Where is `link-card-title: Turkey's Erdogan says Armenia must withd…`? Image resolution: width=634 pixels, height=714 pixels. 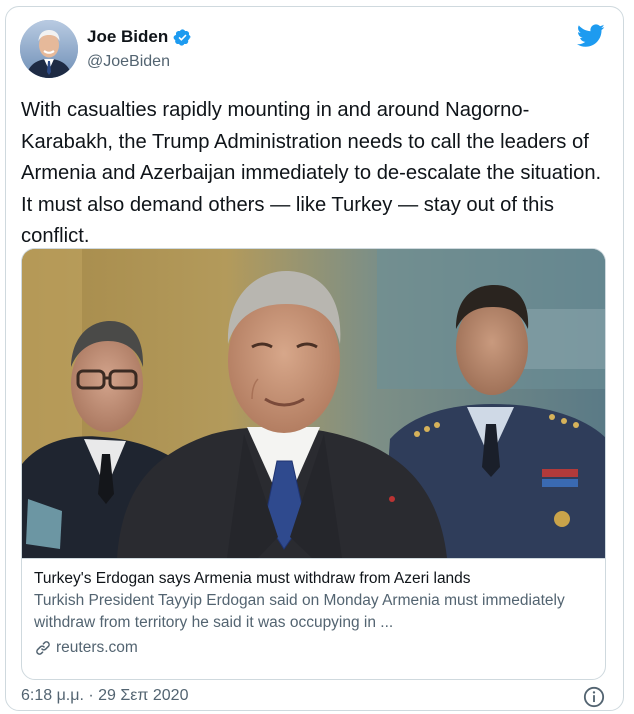
link-card-title: Turkey's Erdogan says Armenia must withd… is located at coordinates (313, 579).